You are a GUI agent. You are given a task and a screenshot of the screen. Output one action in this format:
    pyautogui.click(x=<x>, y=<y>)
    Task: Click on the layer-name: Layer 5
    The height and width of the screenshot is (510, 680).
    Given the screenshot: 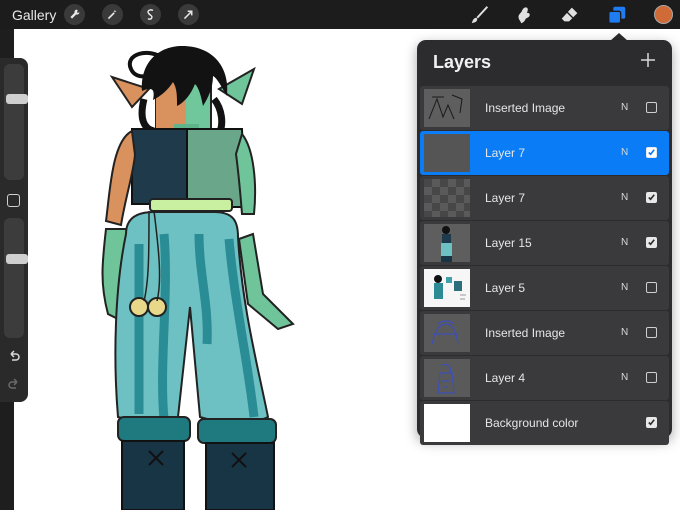 What is the action you would take?
    pyautogui.click(x=505, y=288)
    